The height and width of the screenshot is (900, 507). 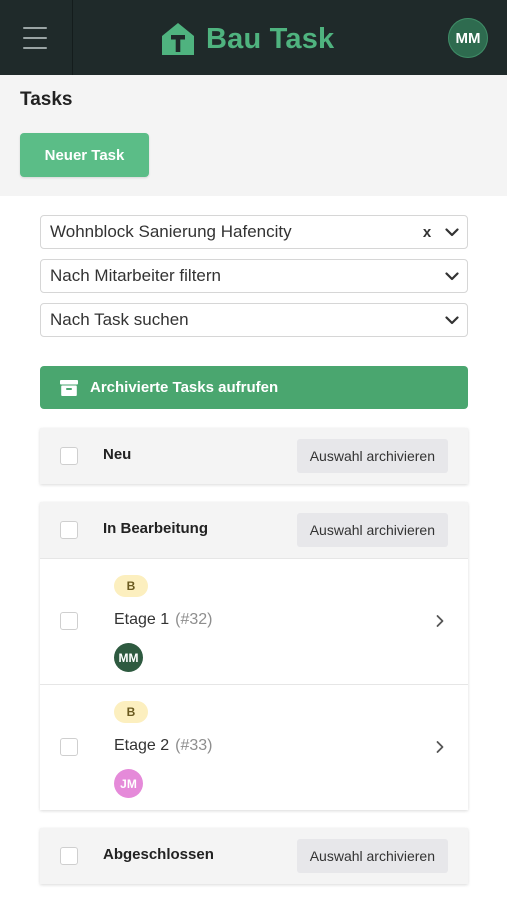 I want to click on project-select-value: Wohnblock Sanierung Hafencity, so click(x=171, y=231).